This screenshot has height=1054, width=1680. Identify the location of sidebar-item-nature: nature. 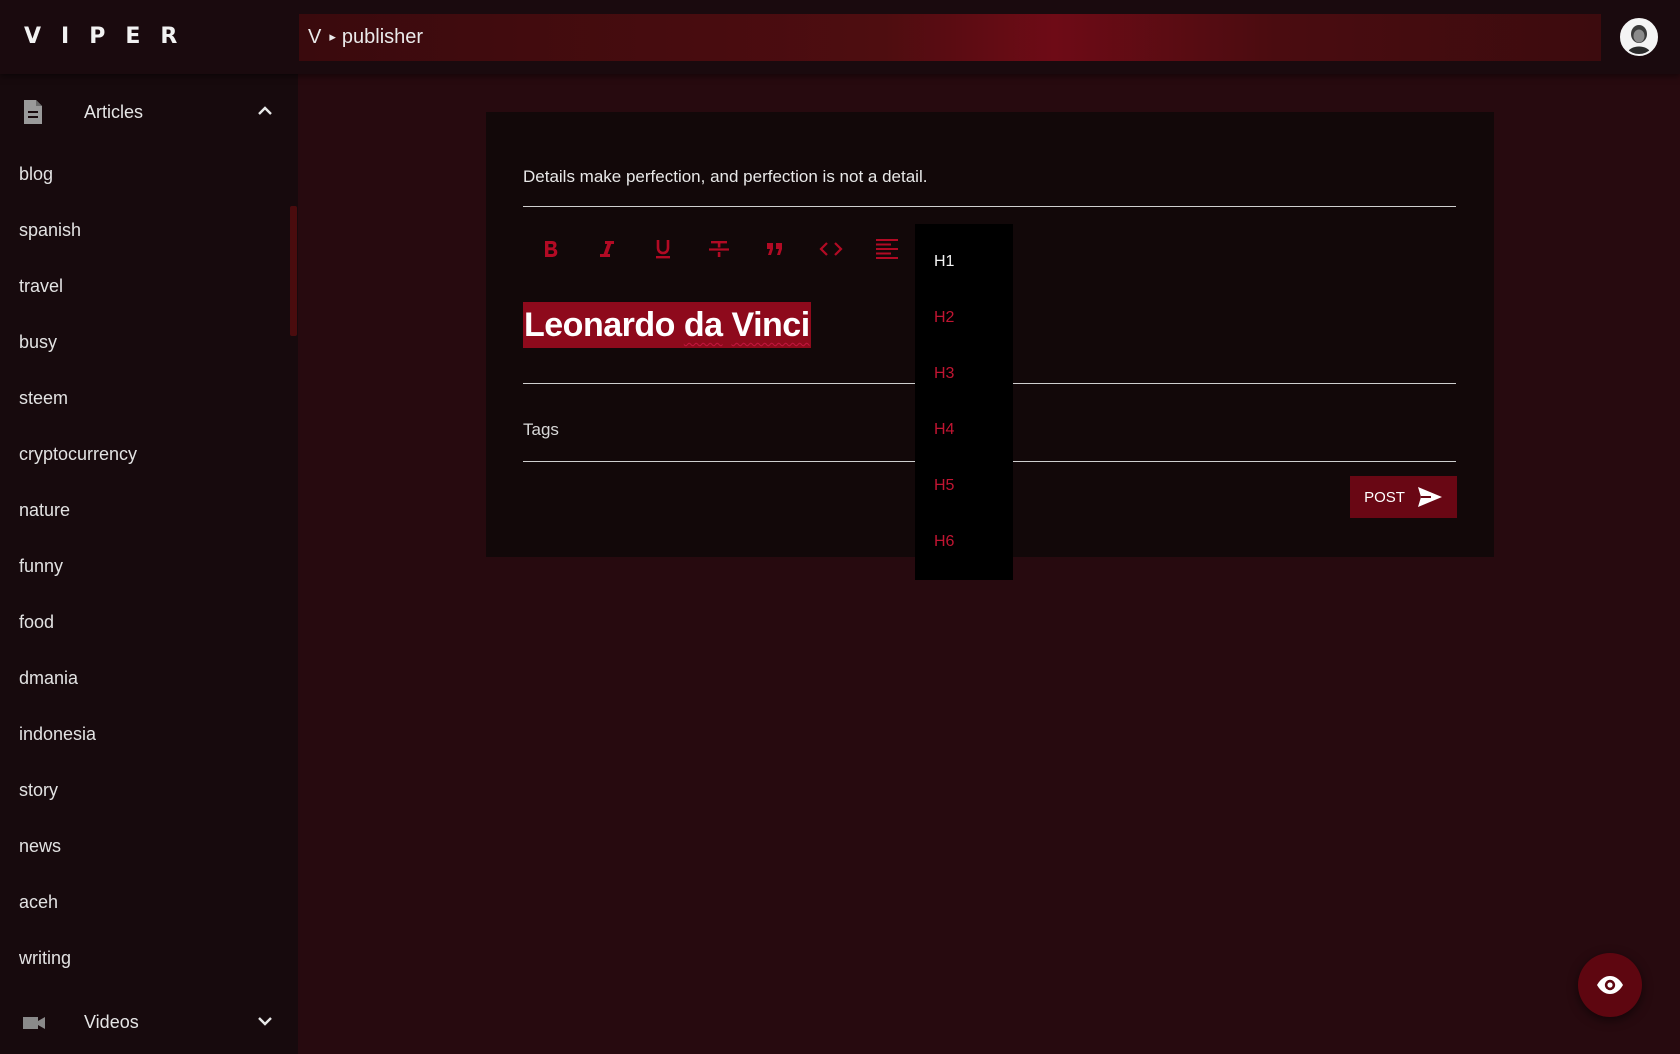
(44, 510).